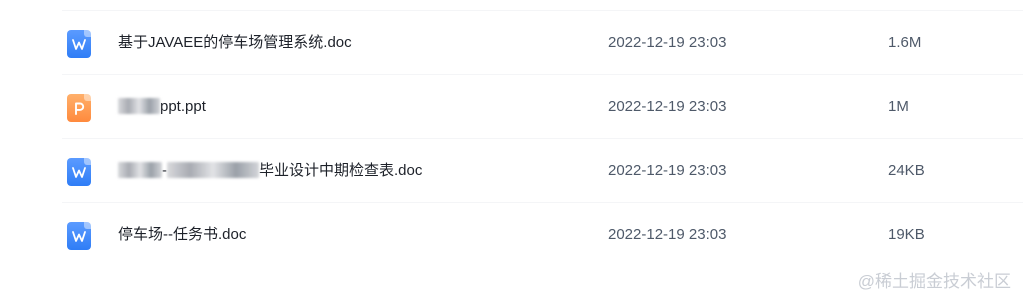 This screenshot has height=302, width=1023. Describe the element at coordinates (906, 170) in the screenshot. I see `file-size: 24KB` at that location.